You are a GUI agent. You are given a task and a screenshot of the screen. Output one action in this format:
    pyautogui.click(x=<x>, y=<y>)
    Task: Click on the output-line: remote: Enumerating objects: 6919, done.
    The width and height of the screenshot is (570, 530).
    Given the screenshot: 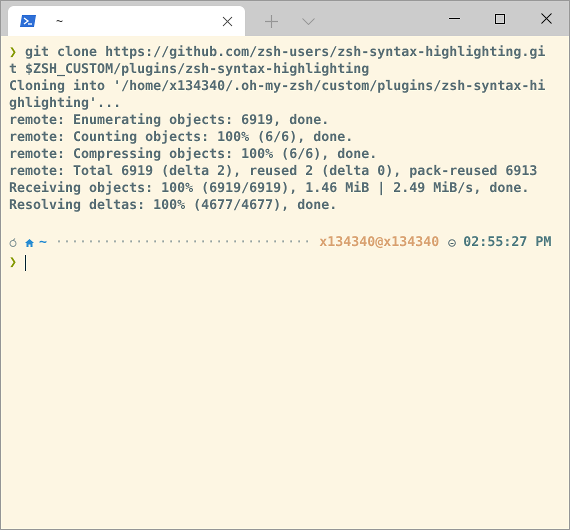 What is the action you would take?
    pyautogui.click(x=169, y=120)
    